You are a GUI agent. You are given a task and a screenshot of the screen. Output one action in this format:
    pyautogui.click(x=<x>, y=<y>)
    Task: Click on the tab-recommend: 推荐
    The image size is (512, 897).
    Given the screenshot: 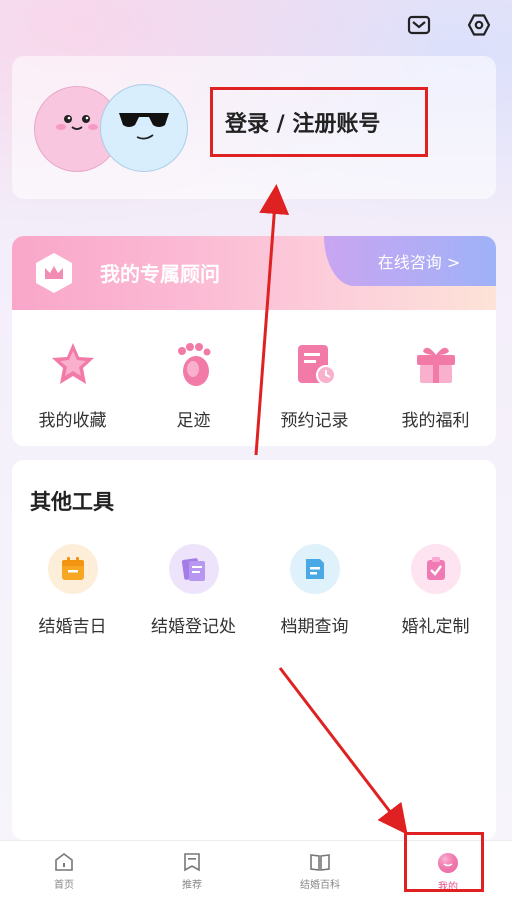 What is the action you would take?
    pyautogui.click(x=192, y=869)
    